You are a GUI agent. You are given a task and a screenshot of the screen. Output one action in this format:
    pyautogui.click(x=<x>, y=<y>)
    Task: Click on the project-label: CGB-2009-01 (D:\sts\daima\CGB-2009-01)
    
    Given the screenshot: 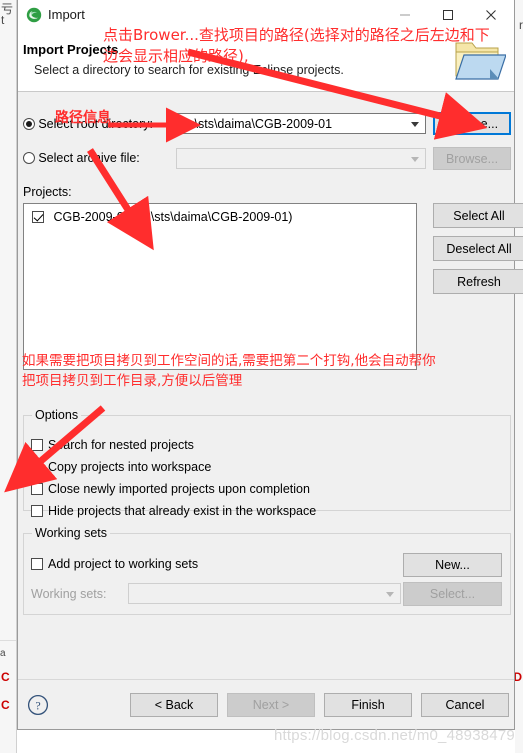 What is the action you would take?
    pyautogui.click(x=173, y=217)
    